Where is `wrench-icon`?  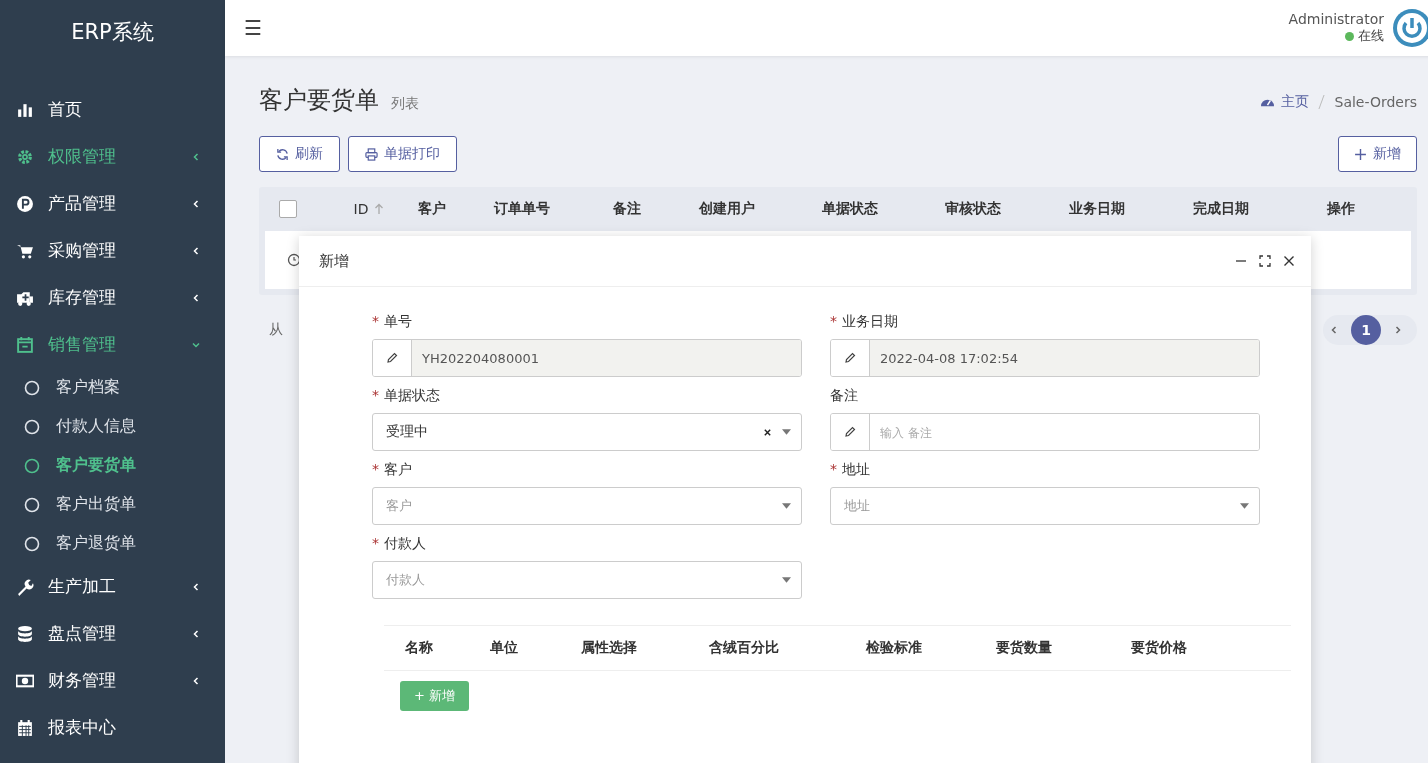 wrench-icon is located at coordinates (25, 586).